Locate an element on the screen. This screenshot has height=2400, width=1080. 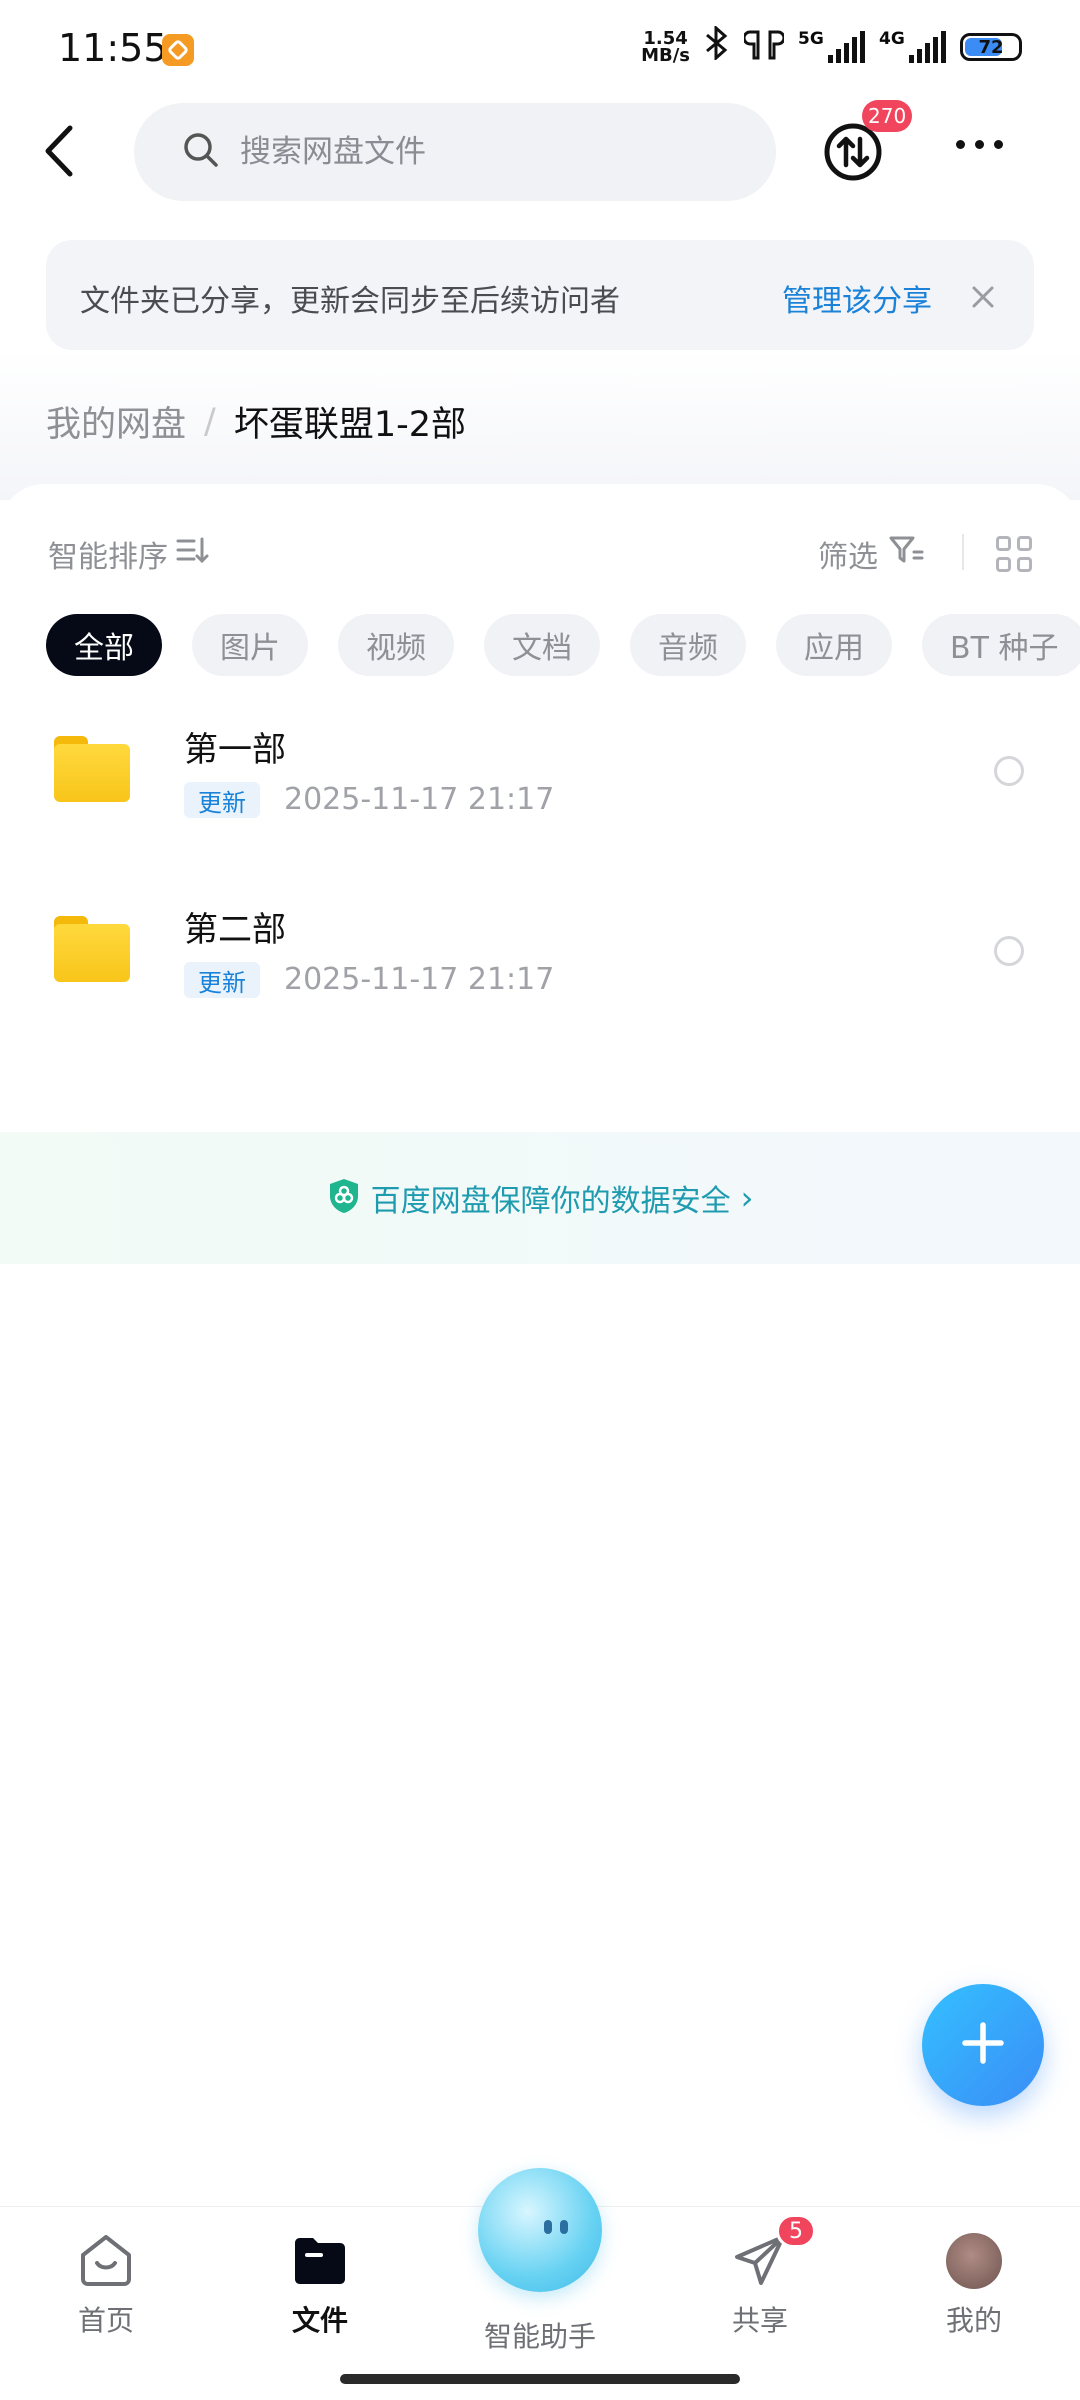
back-arrow-icon is located at coordinates (59, 151).